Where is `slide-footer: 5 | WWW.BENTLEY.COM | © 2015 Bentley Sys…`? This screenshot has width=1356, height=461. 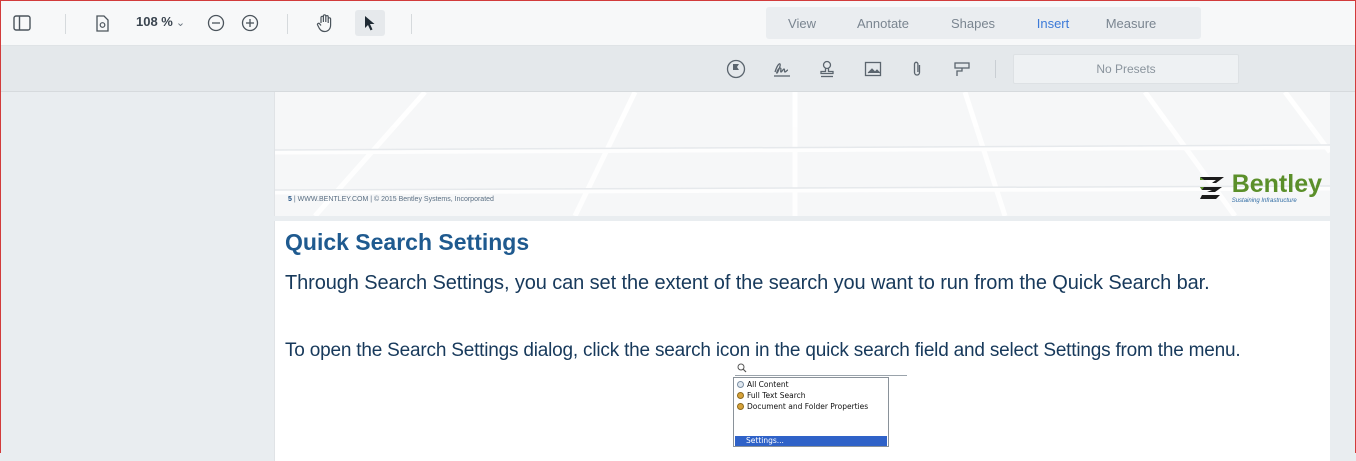 slide-footer: 5 | WWW.BENTLEY.COM | © 2015 Bentley Sys… is located at coordinates (391, 199).